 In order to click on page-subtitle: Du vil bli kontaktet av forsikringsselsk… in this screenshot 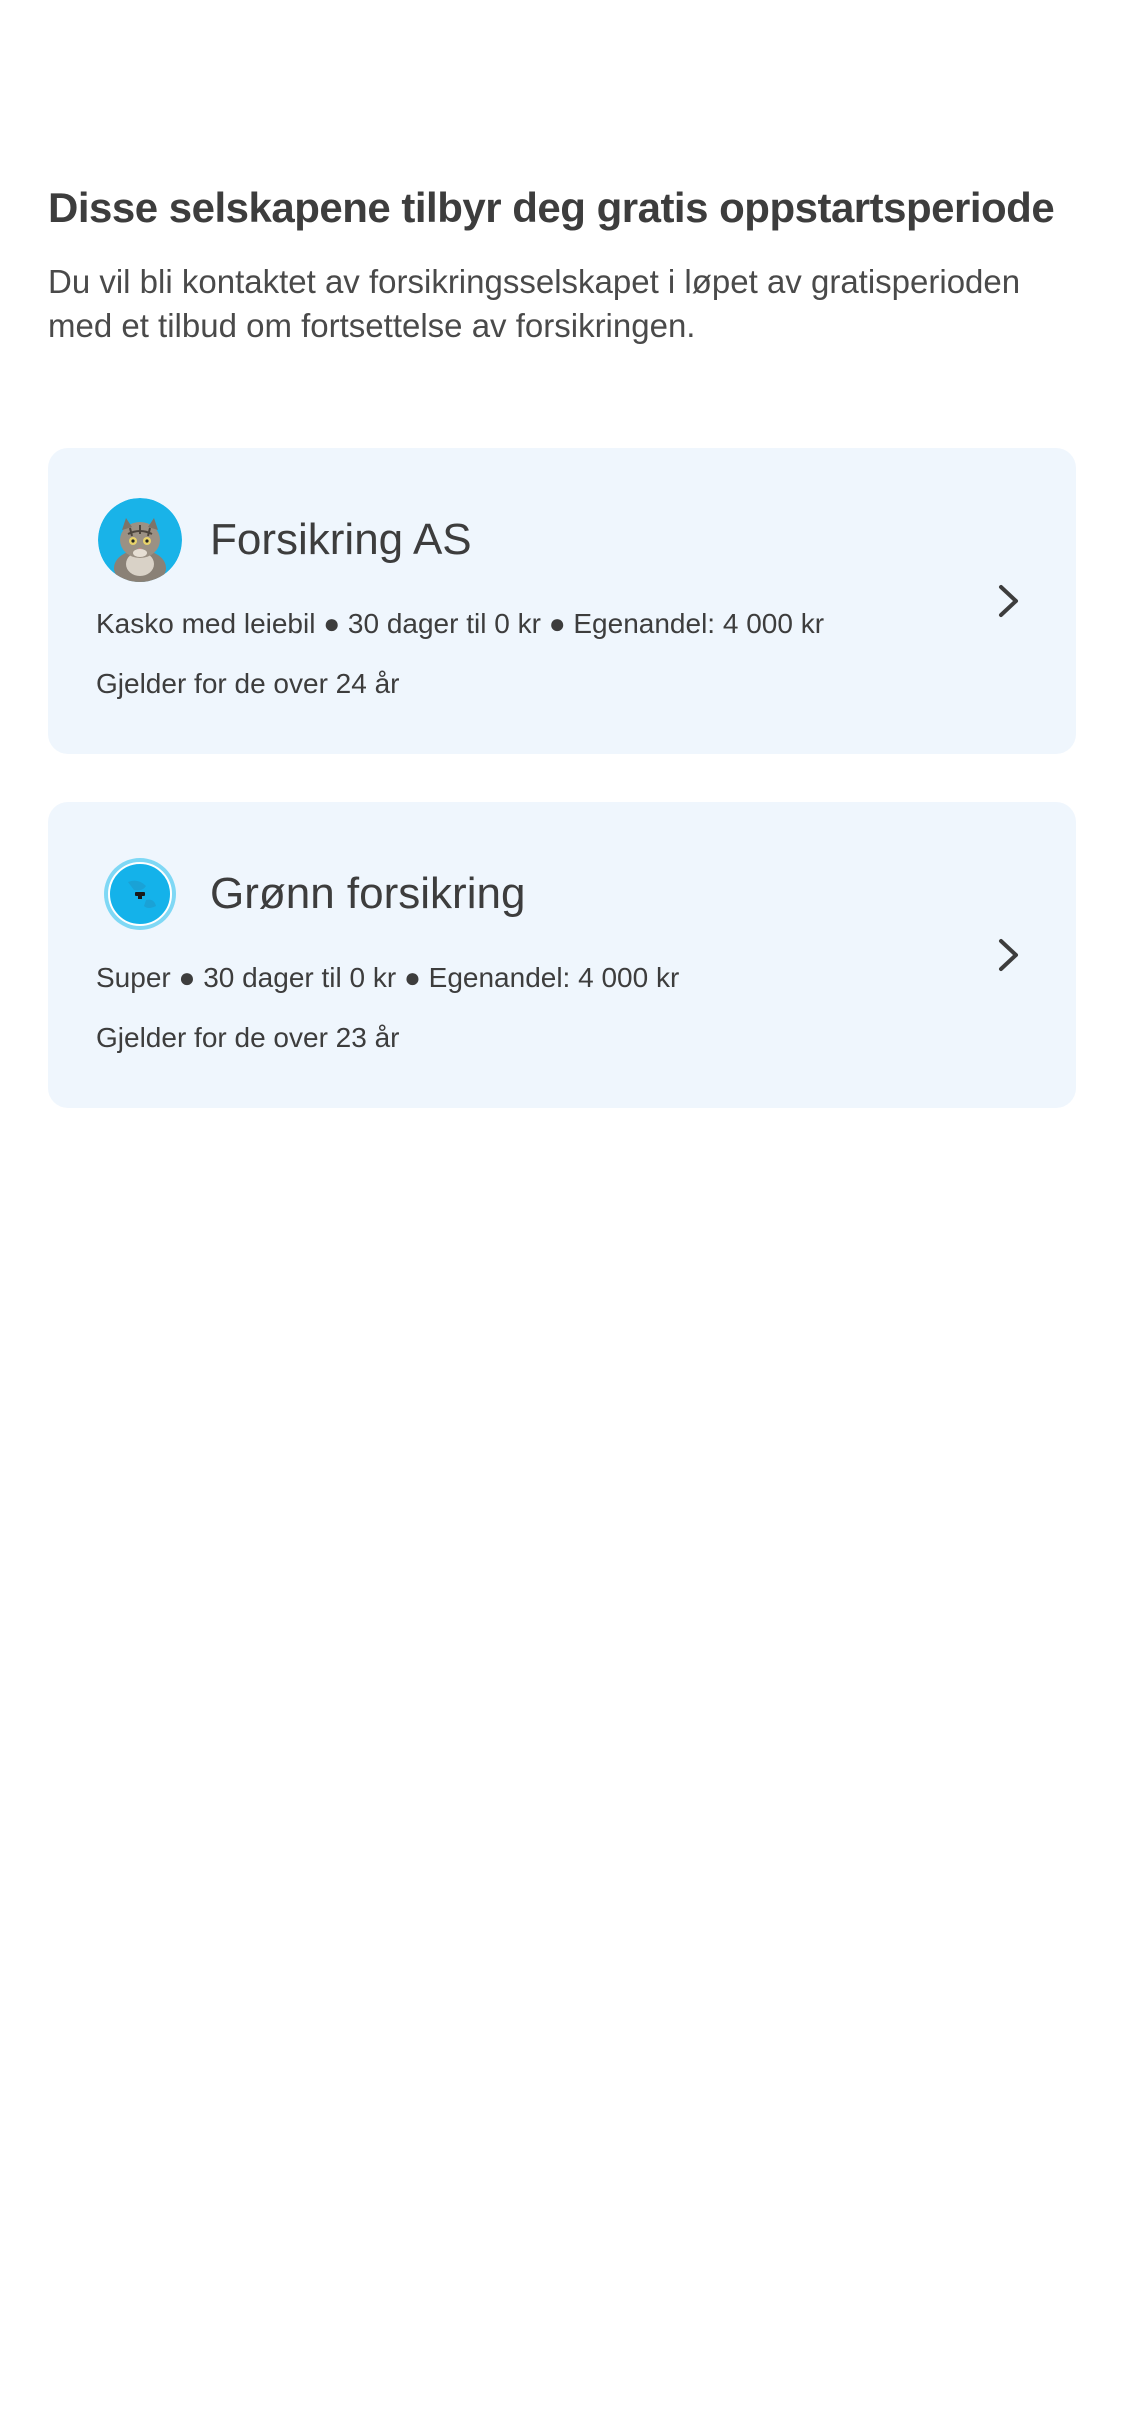, I will do `click(534, 303)`.